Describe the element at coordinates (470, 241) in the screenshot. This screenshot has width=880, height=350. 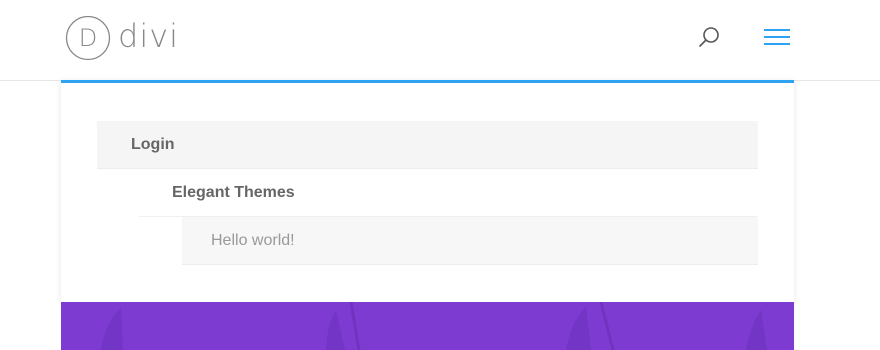
I see `menu-item-hello-world: Hello world!` at that location.